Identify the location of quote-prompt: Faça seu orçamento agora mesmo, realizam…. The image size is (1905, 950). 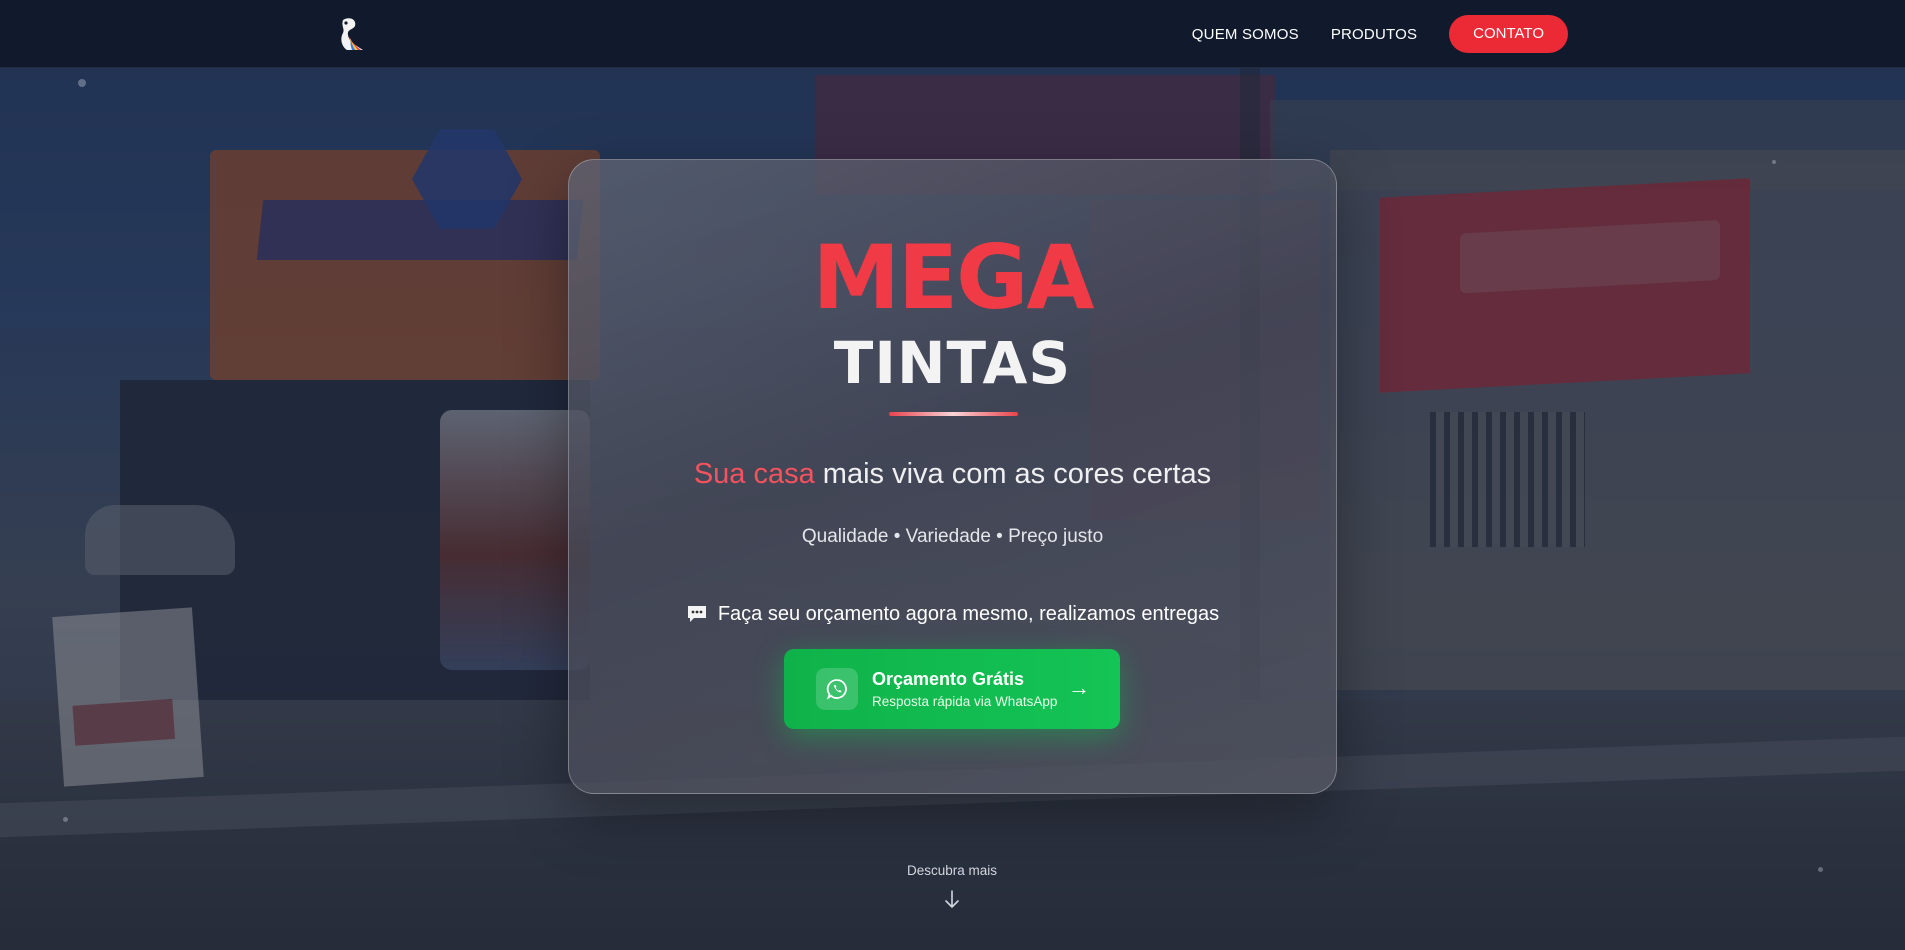
(952, 614).